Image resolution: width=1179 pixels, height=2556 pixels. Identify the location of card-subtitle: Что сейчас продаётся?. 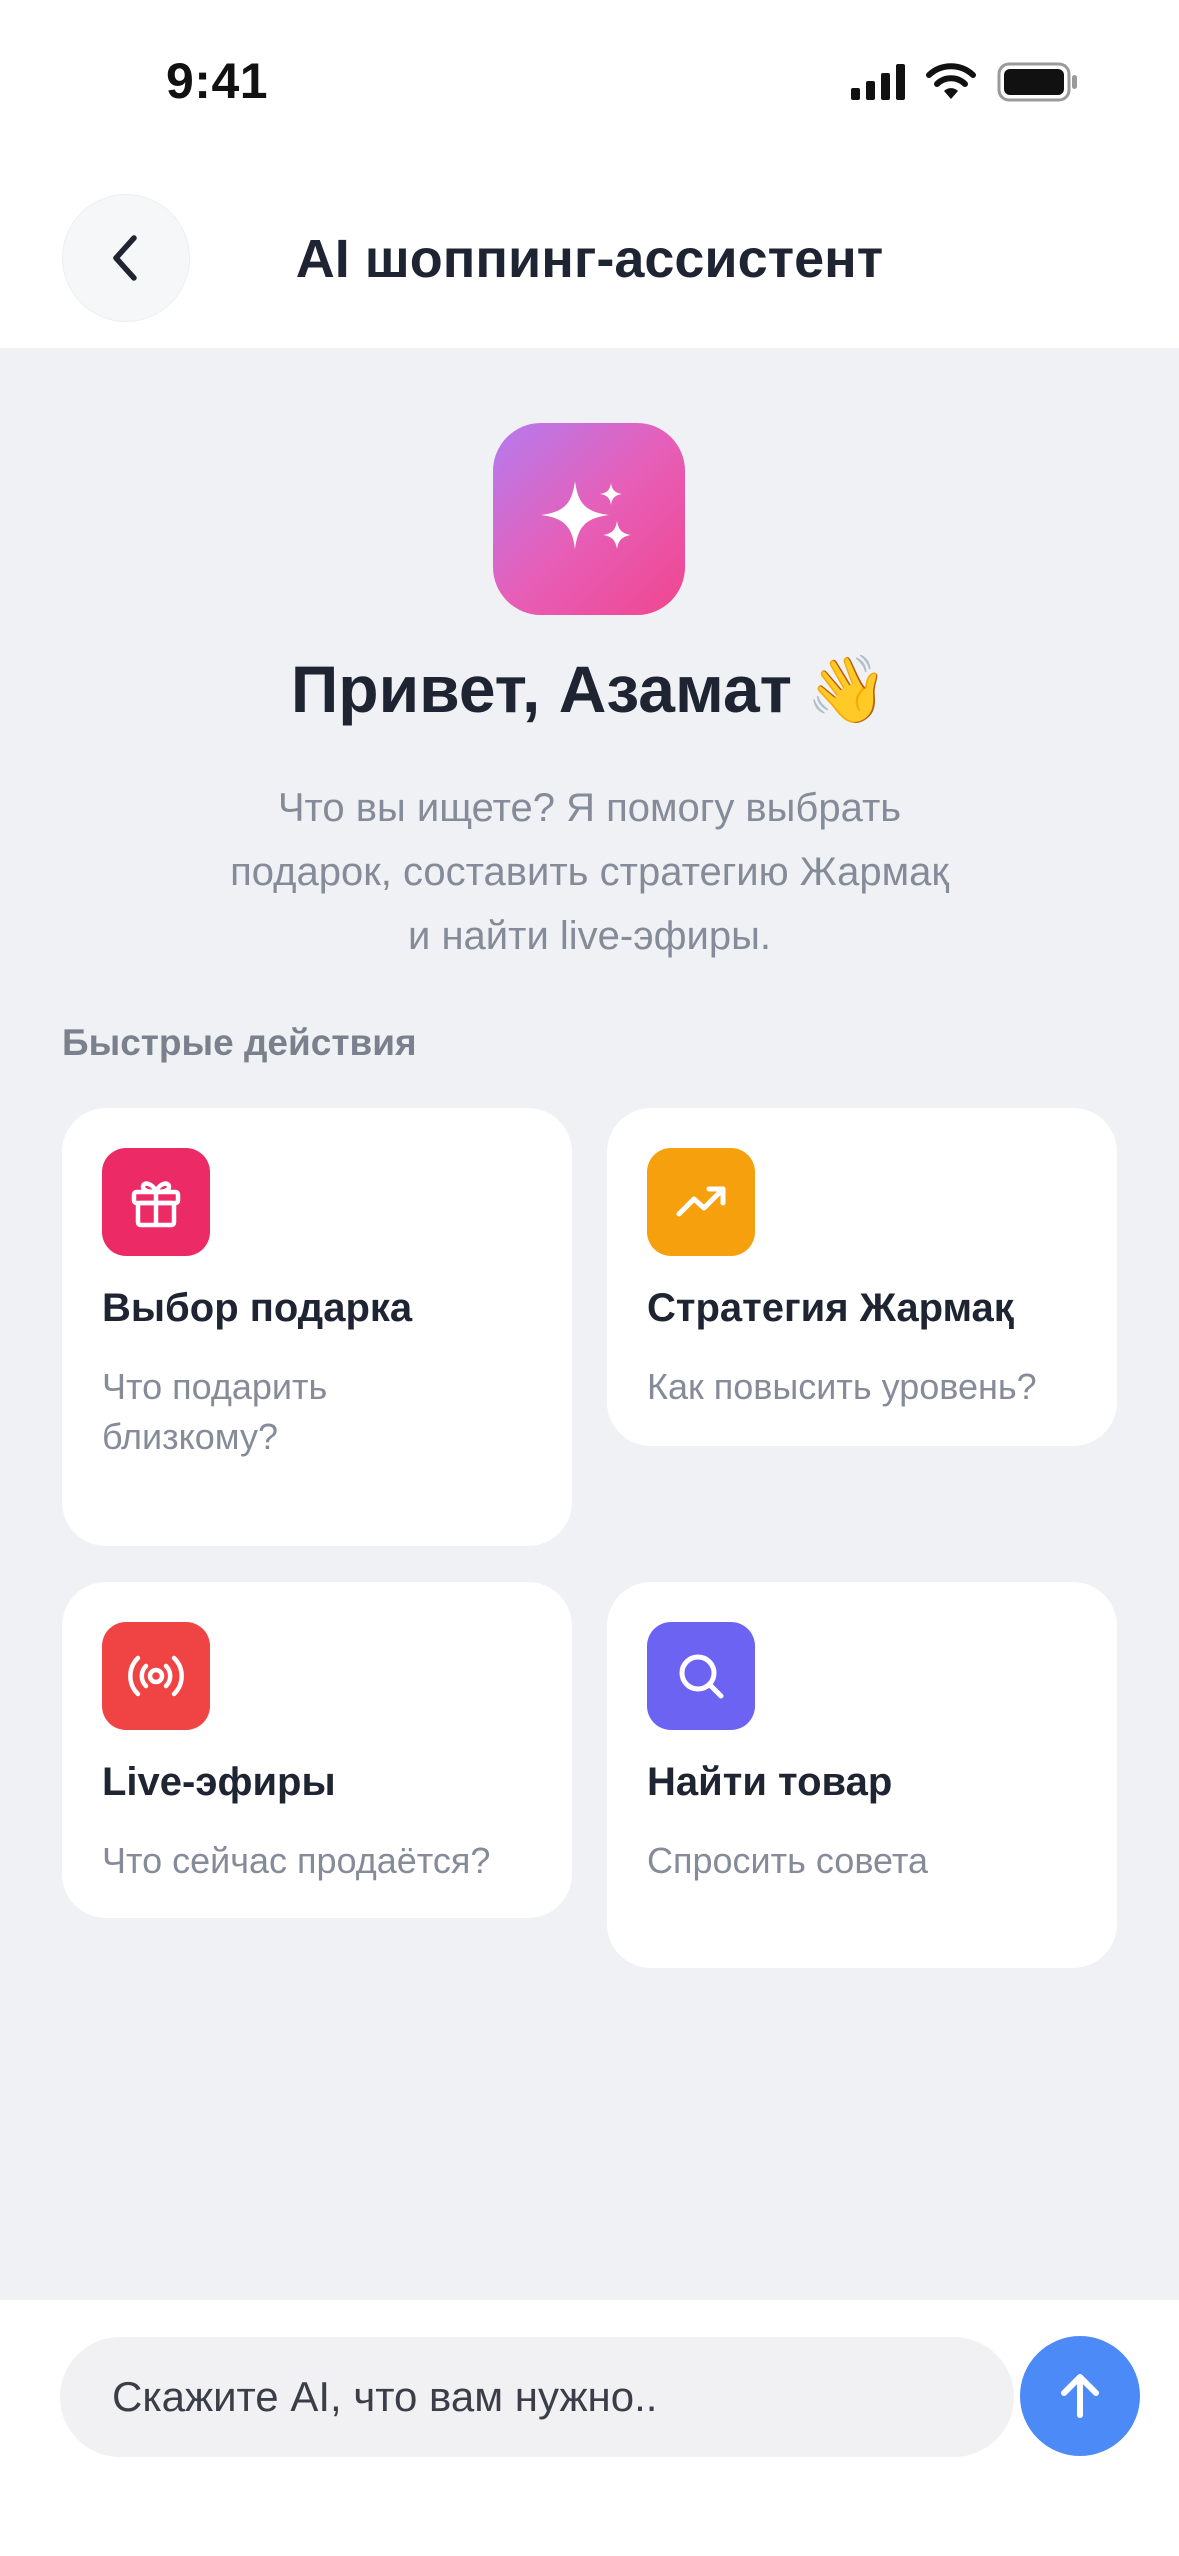
(322, 1861).